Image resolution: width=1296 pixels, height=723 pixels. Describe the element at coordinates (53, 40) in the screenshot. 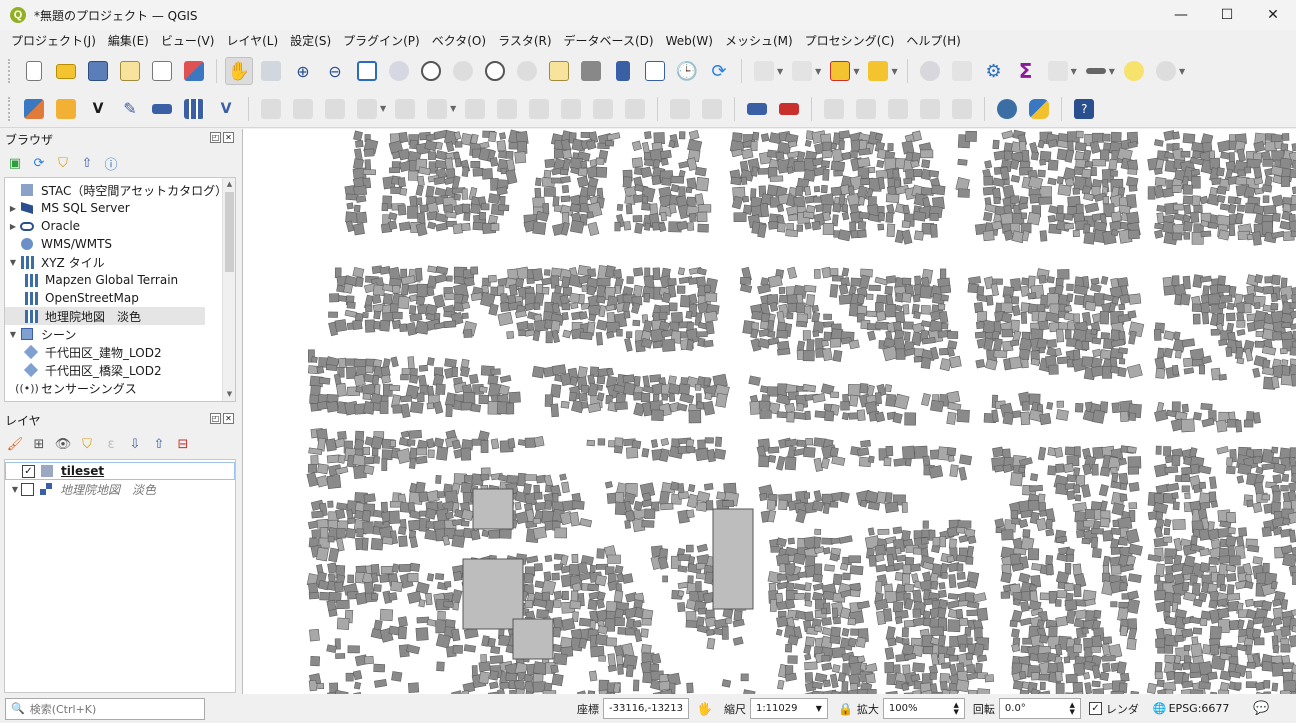

I see `menu-project: プロジェクト(J)` at that location.